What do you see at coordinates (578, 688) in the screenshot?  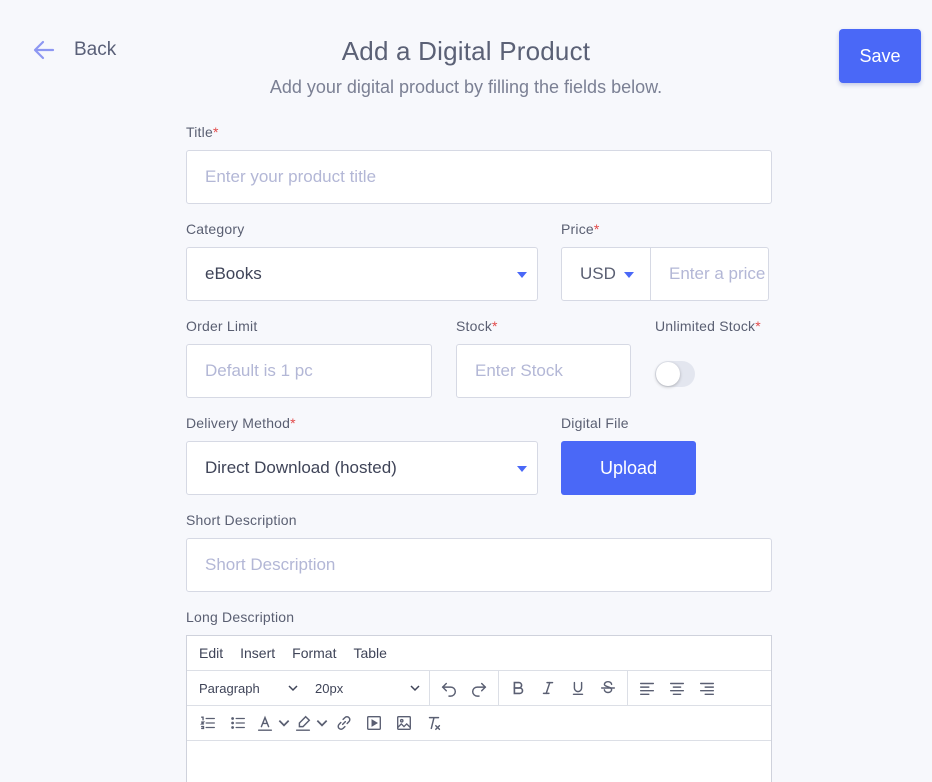 I see `underline-icon` at bounding box center [578, 688].